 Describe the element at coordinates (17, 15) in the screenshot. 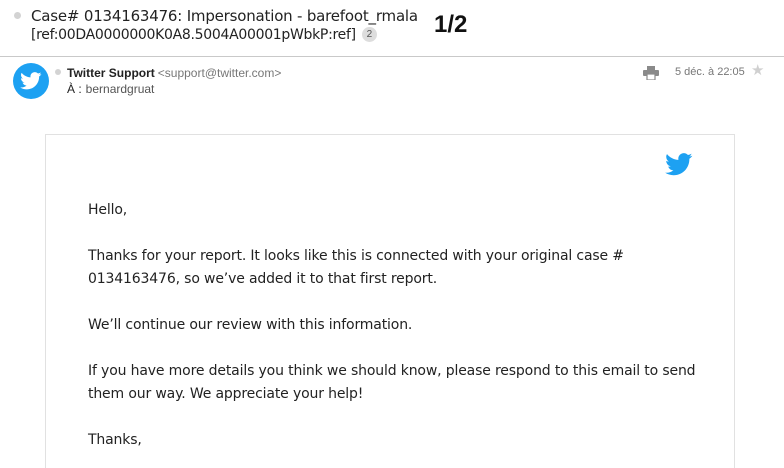

I see `unread-dot` at that location.